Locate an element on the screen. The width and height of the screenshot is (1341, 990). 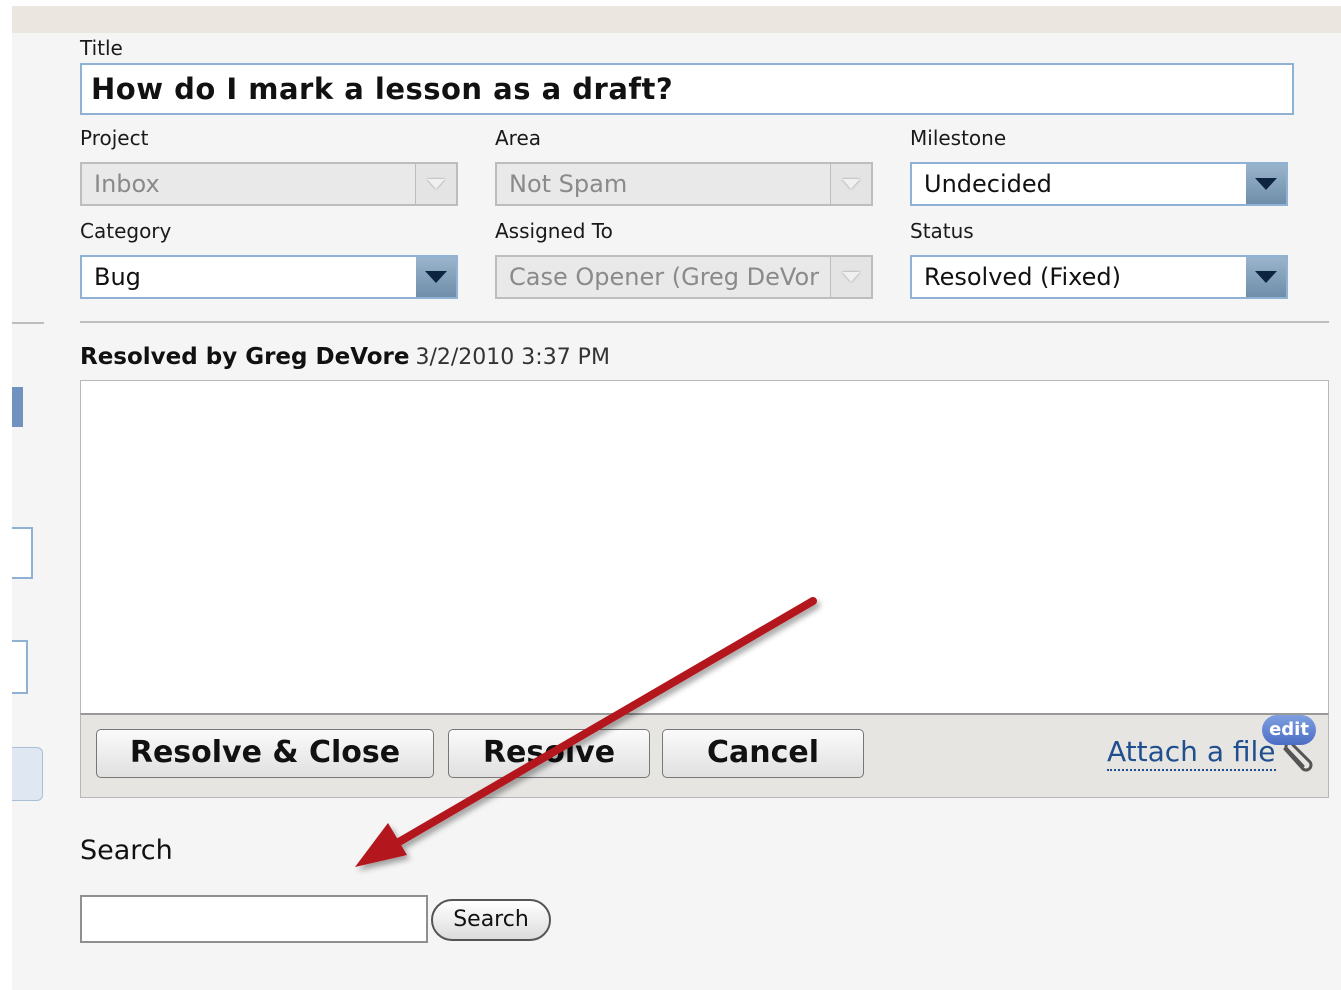
milestone-label: Milestone is located at coordinates (958, 138).